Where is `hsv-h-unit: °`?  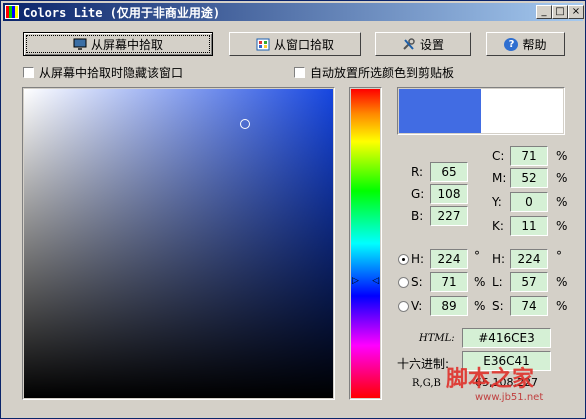 hsv-h-unit: ° is located at coordinates (477, 256).